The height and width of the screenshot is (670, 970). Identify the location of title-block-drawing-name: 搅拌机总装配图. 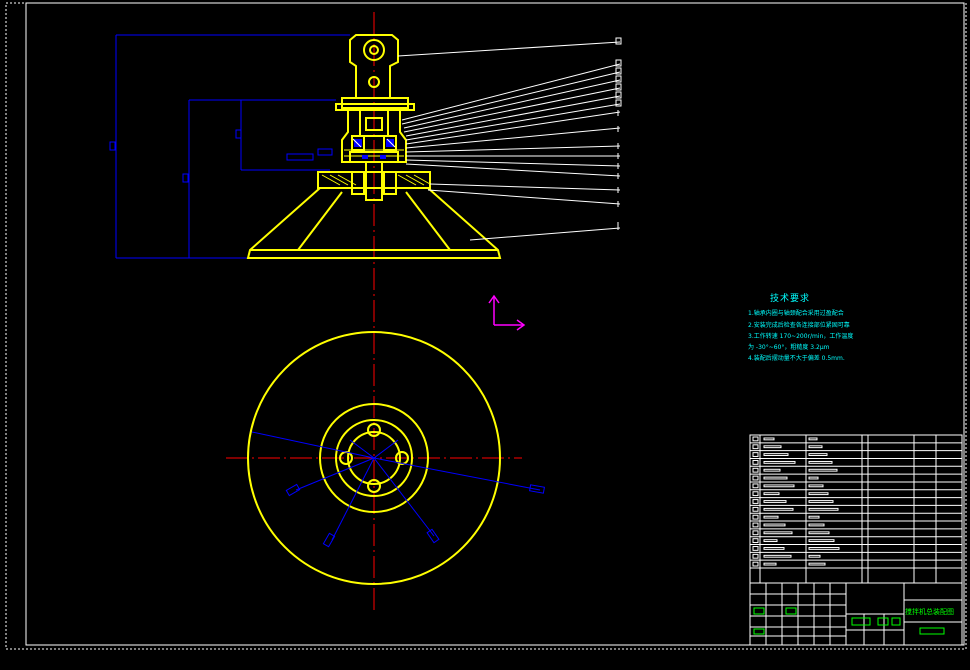
(929, 612).